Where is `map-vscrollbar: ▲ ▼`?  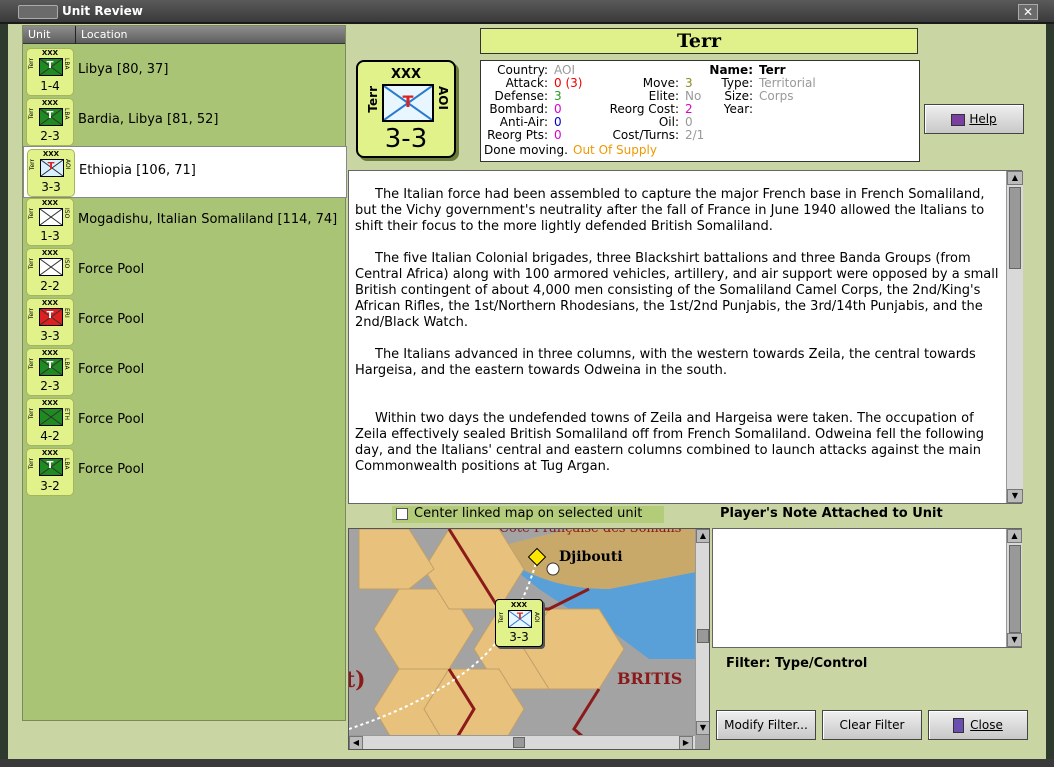 map-vscrollbar: ▲ ▼ is located at coordinates (702, 632).